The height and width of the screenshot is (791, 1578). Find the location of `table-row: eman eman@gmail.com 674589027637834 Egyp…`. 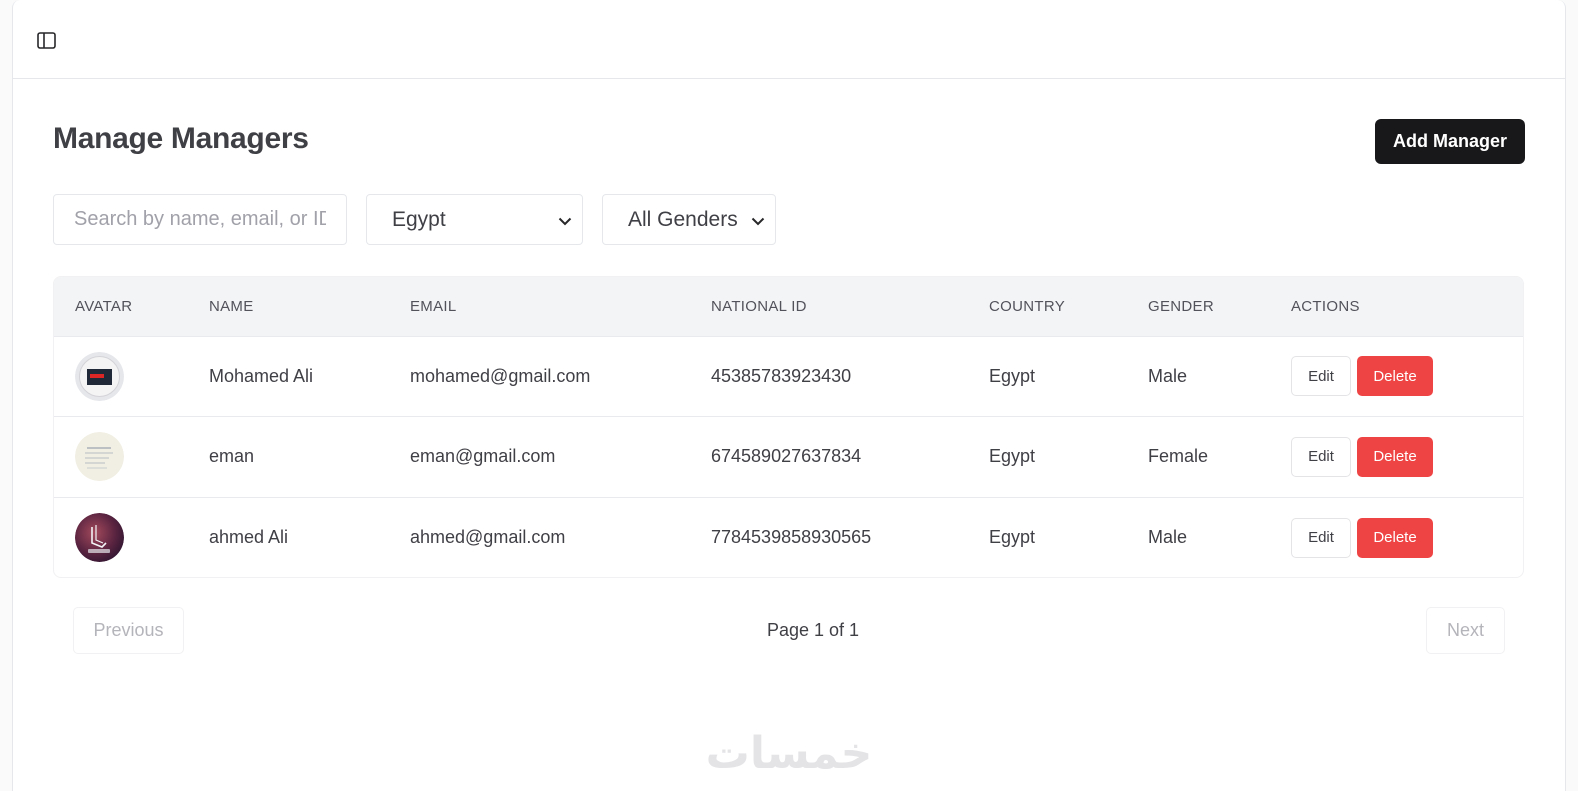

table-row: eman eman@gmail.com 674589027637834 Egyp… is located at coordinates (788, 457).